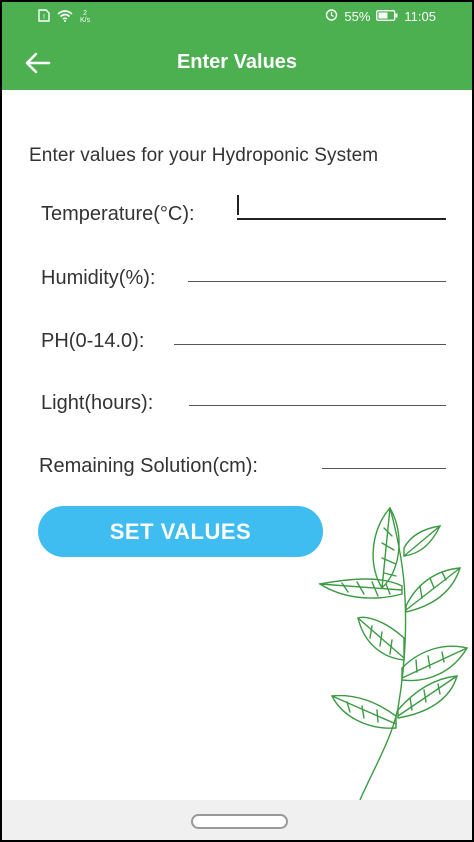 This screenshot has height=842, width=474. Describe the element at coordinates (148, 466) in the screenshot. I see `remaining-solution-label: Remaining Solution(cm):` at that location.